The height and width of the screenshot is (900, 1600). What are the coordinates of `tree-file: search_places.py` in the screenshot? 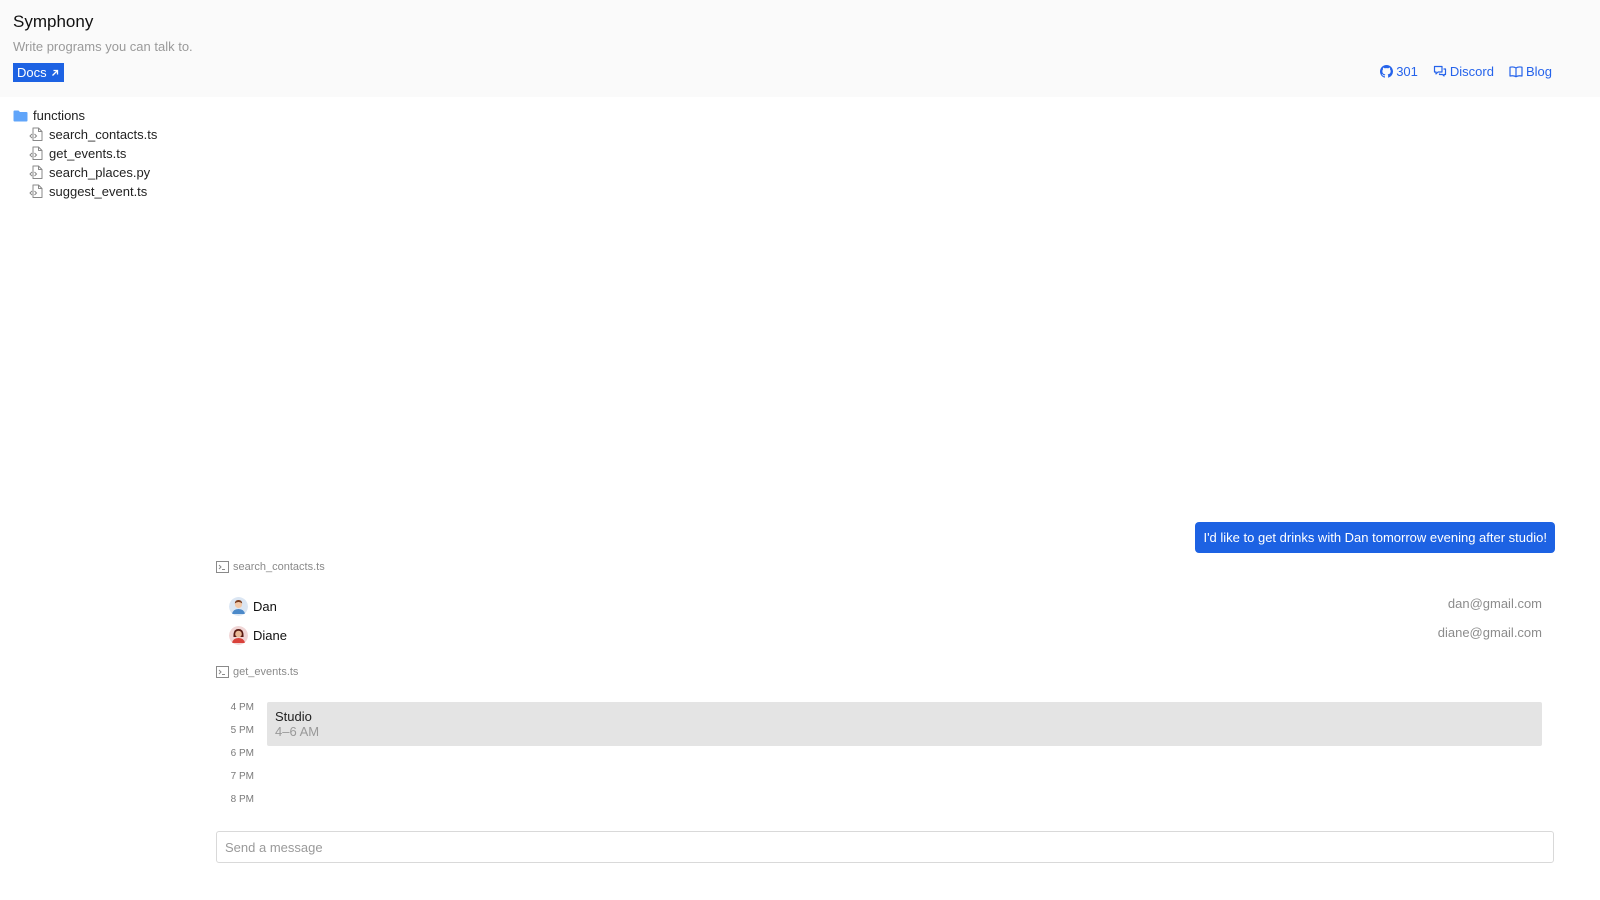 It's located at (85, 172).